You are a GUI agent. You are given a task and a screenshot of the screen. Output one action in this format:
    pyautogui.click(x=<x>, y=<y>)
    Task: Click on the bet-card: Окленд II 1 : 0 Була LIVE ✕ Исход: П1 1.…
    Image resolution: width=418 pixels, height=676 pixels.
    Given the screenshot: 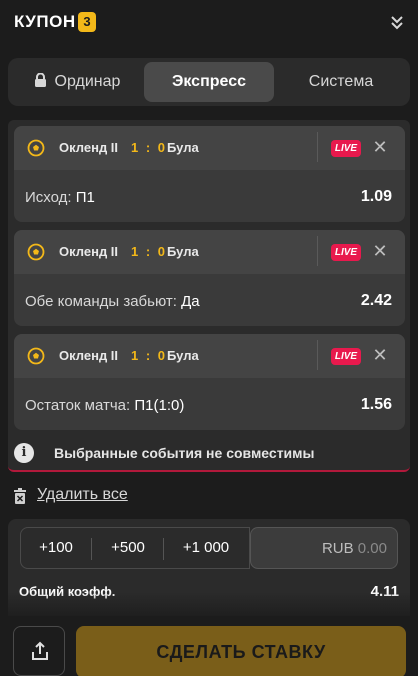 What is the action you would take?
    pyautogui.click(x=209, y=174)
    